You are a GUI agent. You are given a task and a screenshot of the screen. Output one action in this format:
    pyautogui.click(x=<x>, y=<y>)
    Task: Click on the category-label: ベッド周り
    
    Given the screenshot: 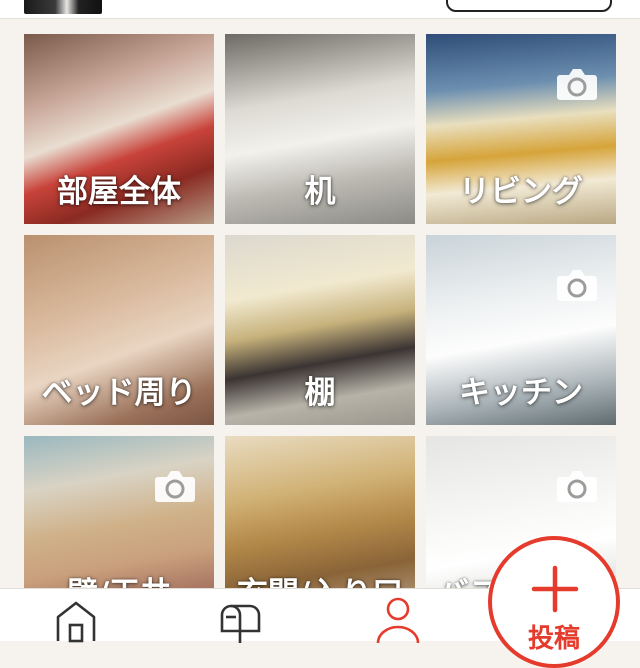 What is the action you would take?
    pyautogui.click(x=119, y=393)
    